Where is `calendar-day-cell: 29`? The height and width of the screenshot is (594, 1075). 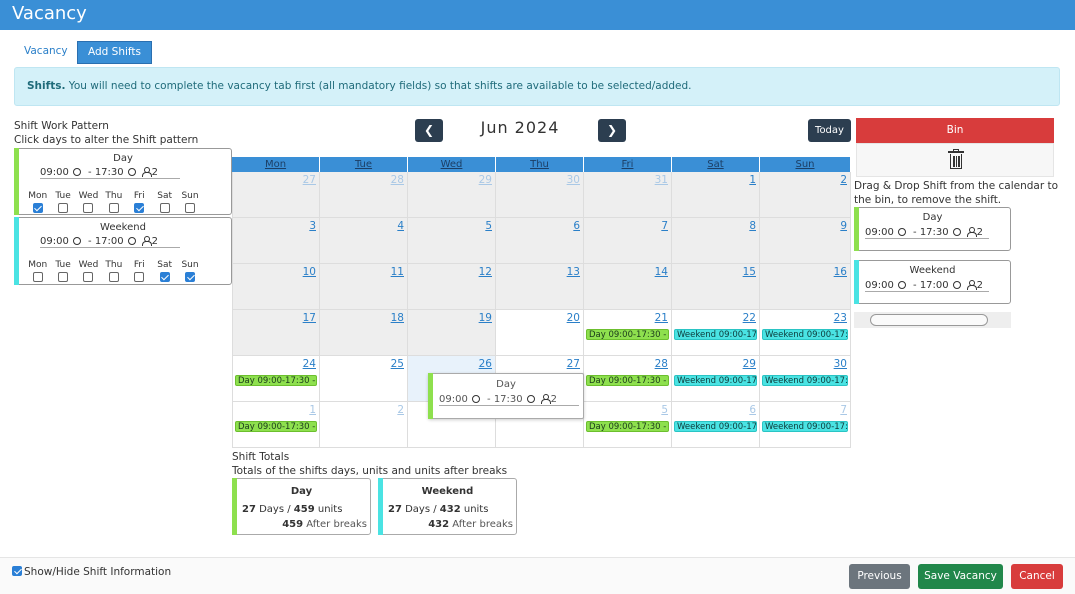
calendar-day-cell: 29 is located at coordinates (452, 195).